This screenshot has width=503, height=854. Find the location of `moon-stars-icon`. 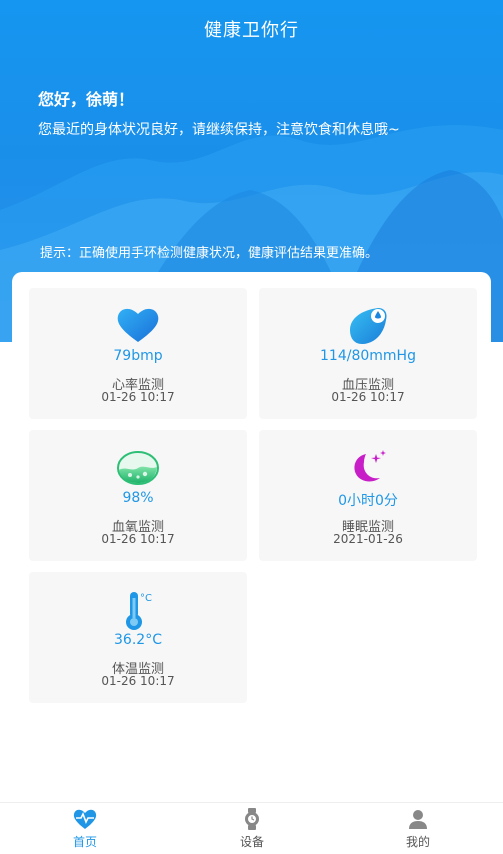

moon-stars-icon is located at coordinates (368, 468).